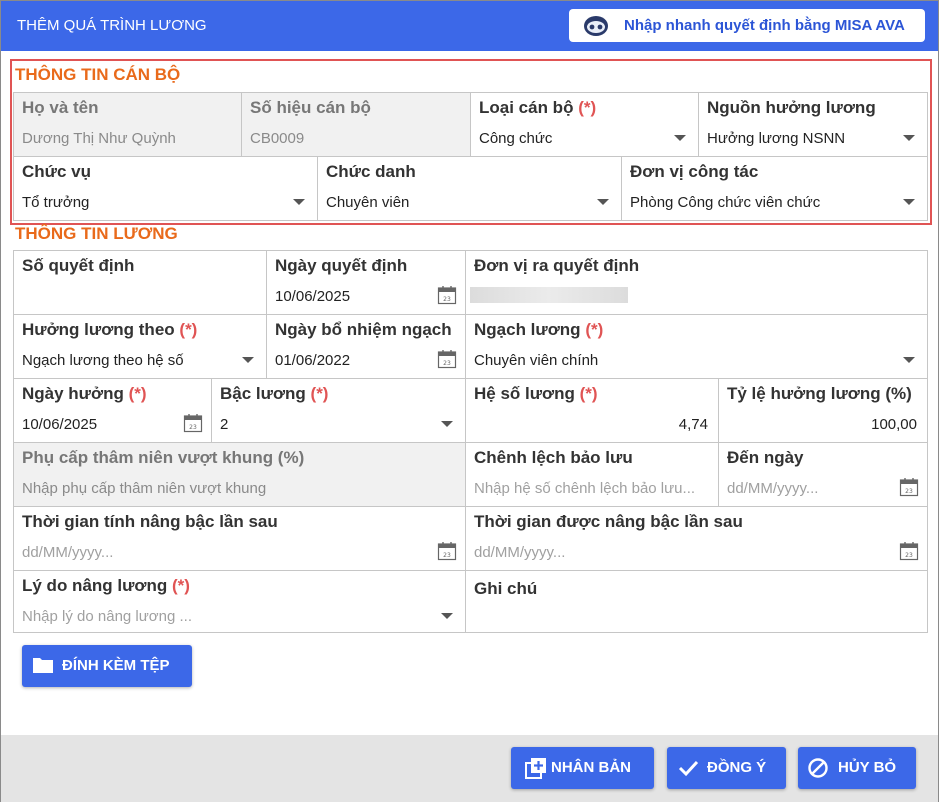 Image resolution: width=939 pixels, height=802 pixels. What do you see at coordinates (312, 360) in the screenshot?
I see `ngay-bo-nhiem-value: 01/06/2022` at bounding box center [312, 360].